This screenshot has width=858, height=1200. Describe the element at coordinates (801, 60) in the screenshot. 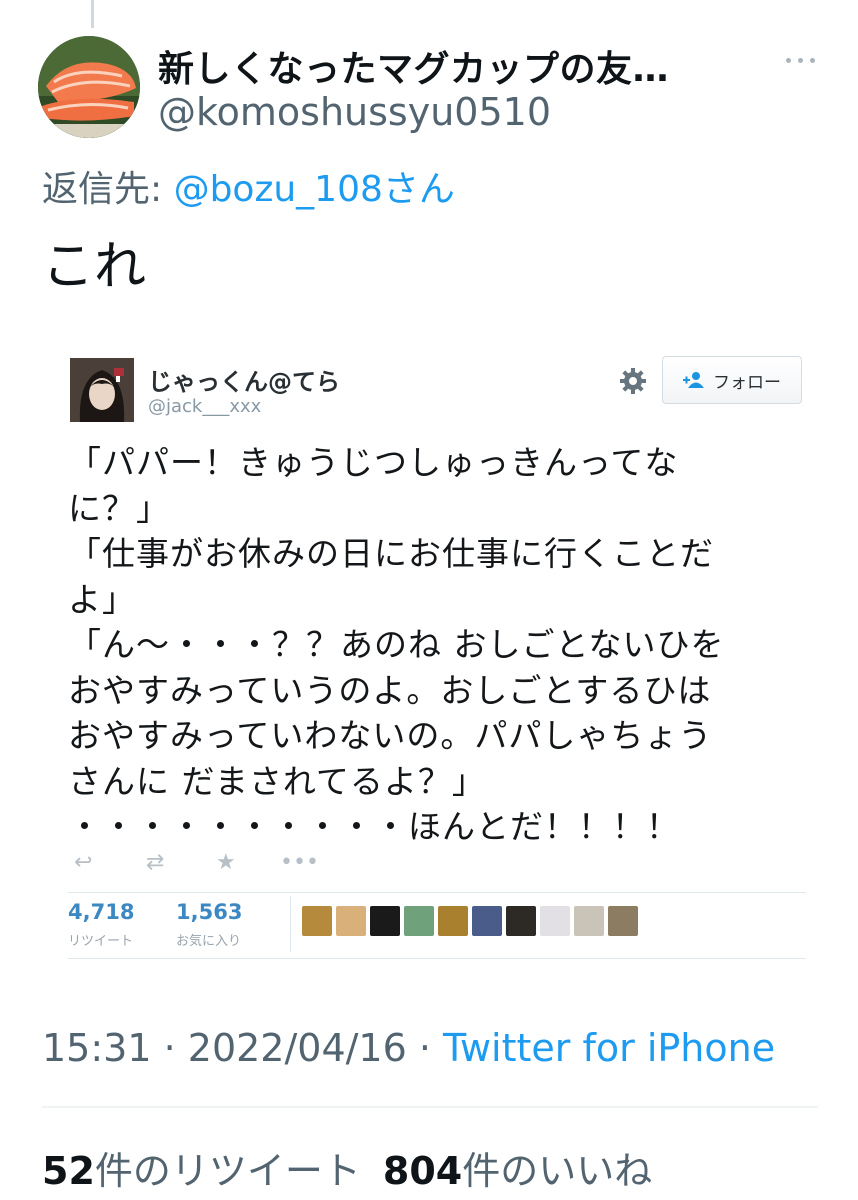

I see `more-options-icon` at that location.